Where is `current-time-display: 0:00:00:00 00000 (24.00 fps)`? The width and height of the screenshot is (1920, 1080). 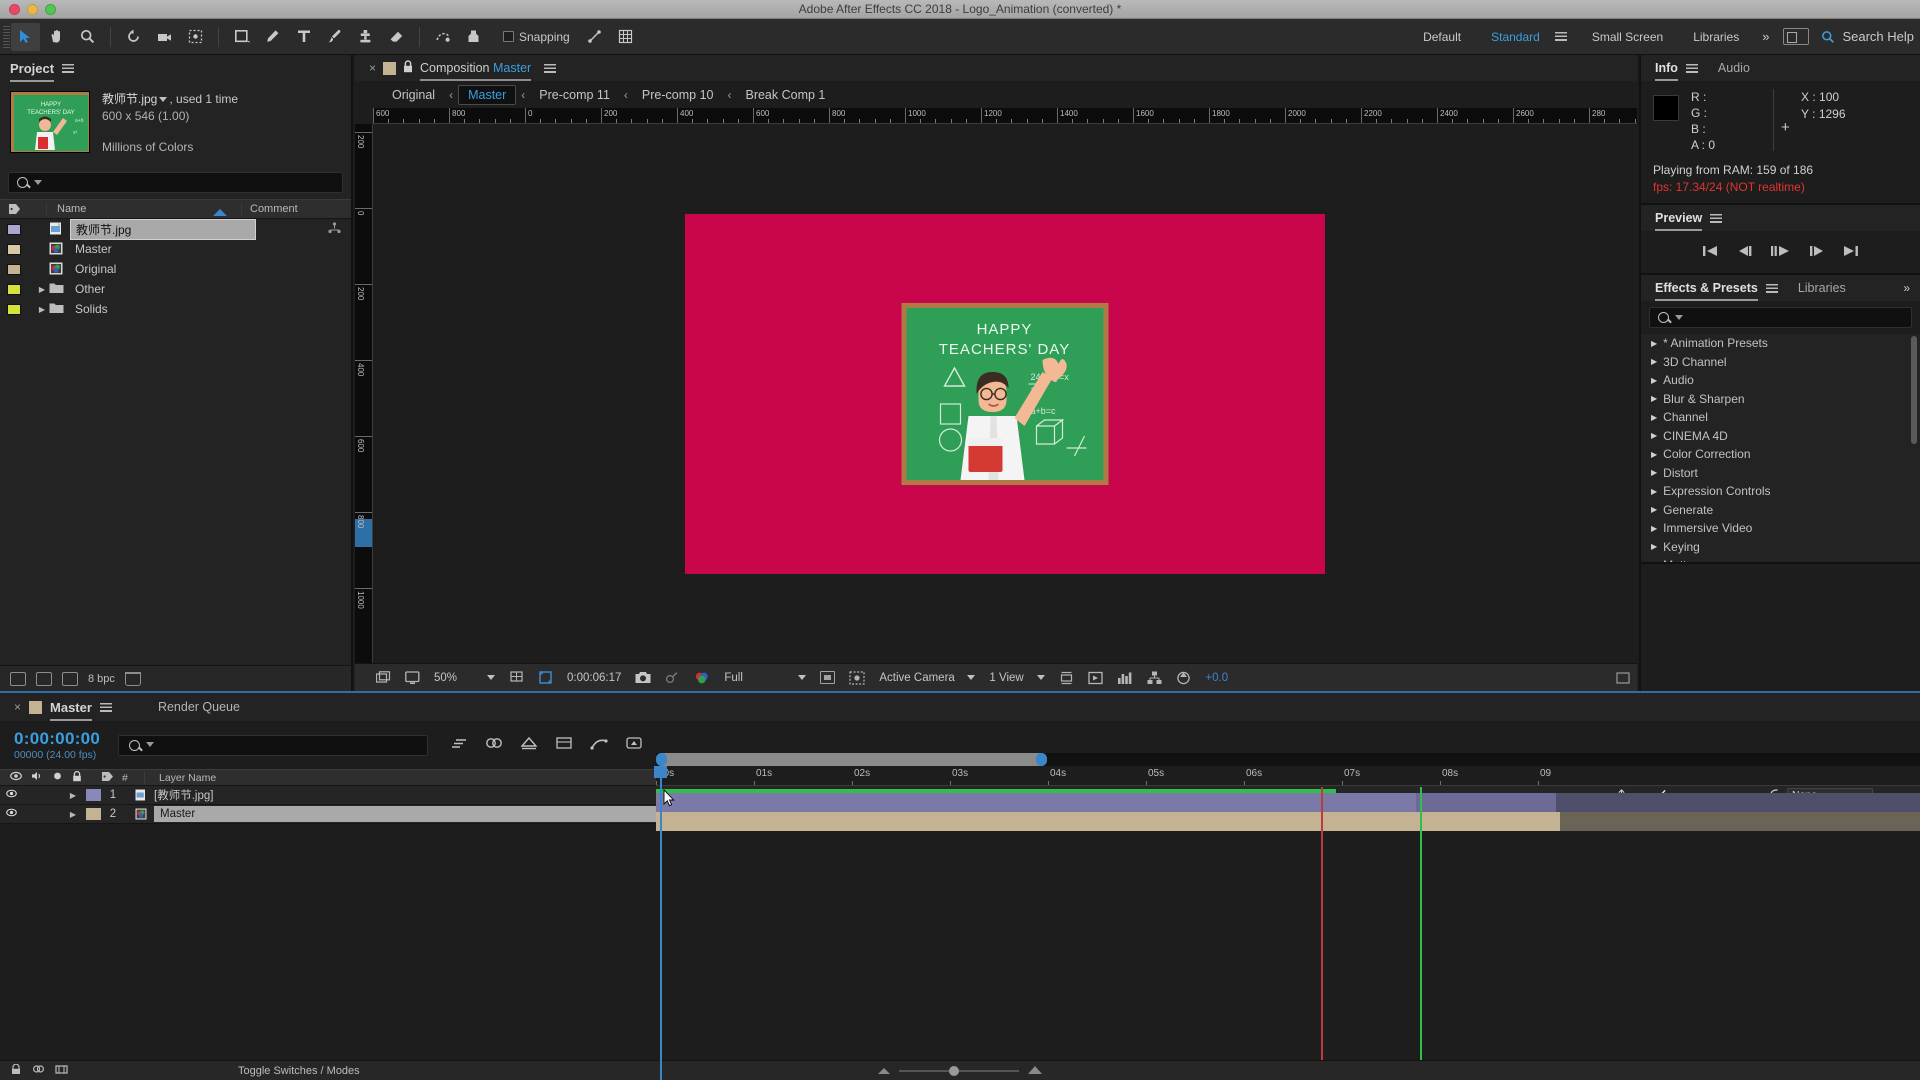
current-time-display: 0:00:00:00 00000 (24.00 fps) is located at coordinates (50, 745).